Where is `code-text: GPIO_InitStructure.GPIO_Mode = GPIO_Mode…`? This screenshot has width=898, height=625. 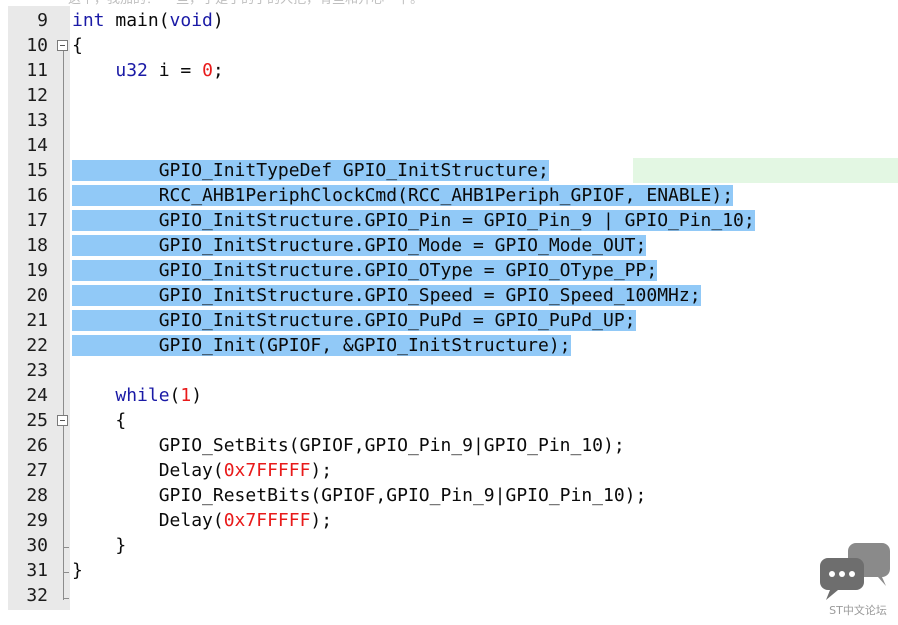
code-text: GPIO_InitStructure.GPIO_Mode = GPIO_Mode… is located at coordinates (359, 245).